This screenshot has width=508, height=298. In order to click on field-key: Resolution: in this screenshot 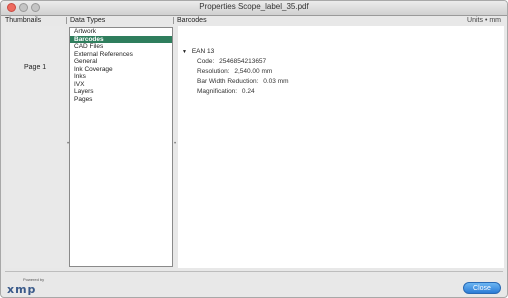, I will do `click(213, 71)`.